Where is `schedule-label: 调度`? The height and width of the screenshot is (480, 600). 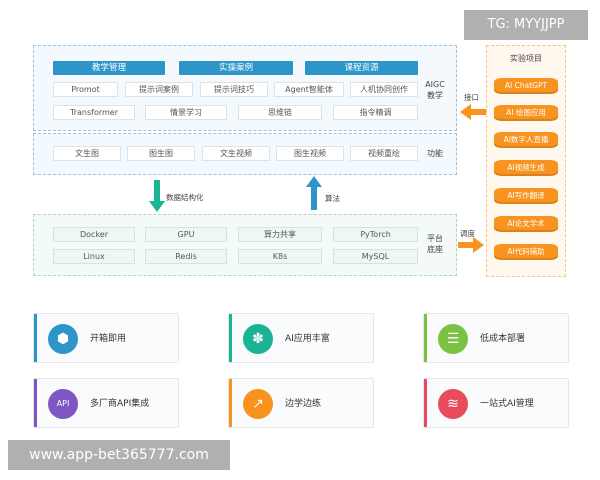 schedule-label: 调度 is located at coordinates (467, 233).